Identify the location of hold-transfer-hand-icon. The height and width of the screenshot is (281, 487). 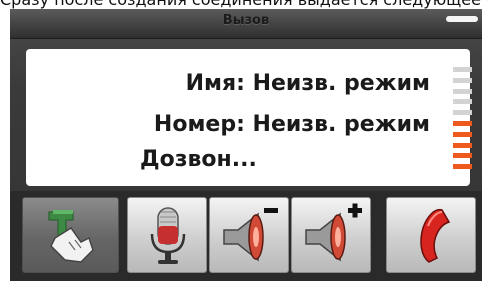
(71, 236).